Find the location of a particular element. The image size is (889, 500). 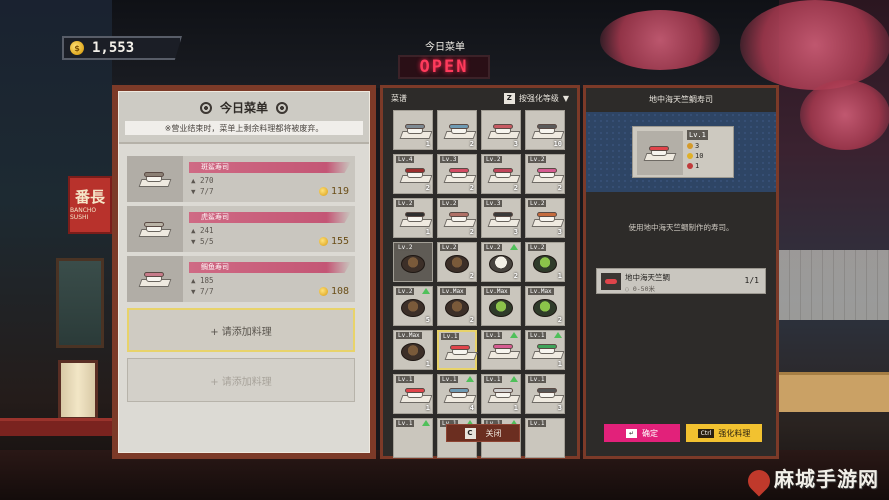

recipe-cell: Lv.2 5 is located at coordinates (413, 306).